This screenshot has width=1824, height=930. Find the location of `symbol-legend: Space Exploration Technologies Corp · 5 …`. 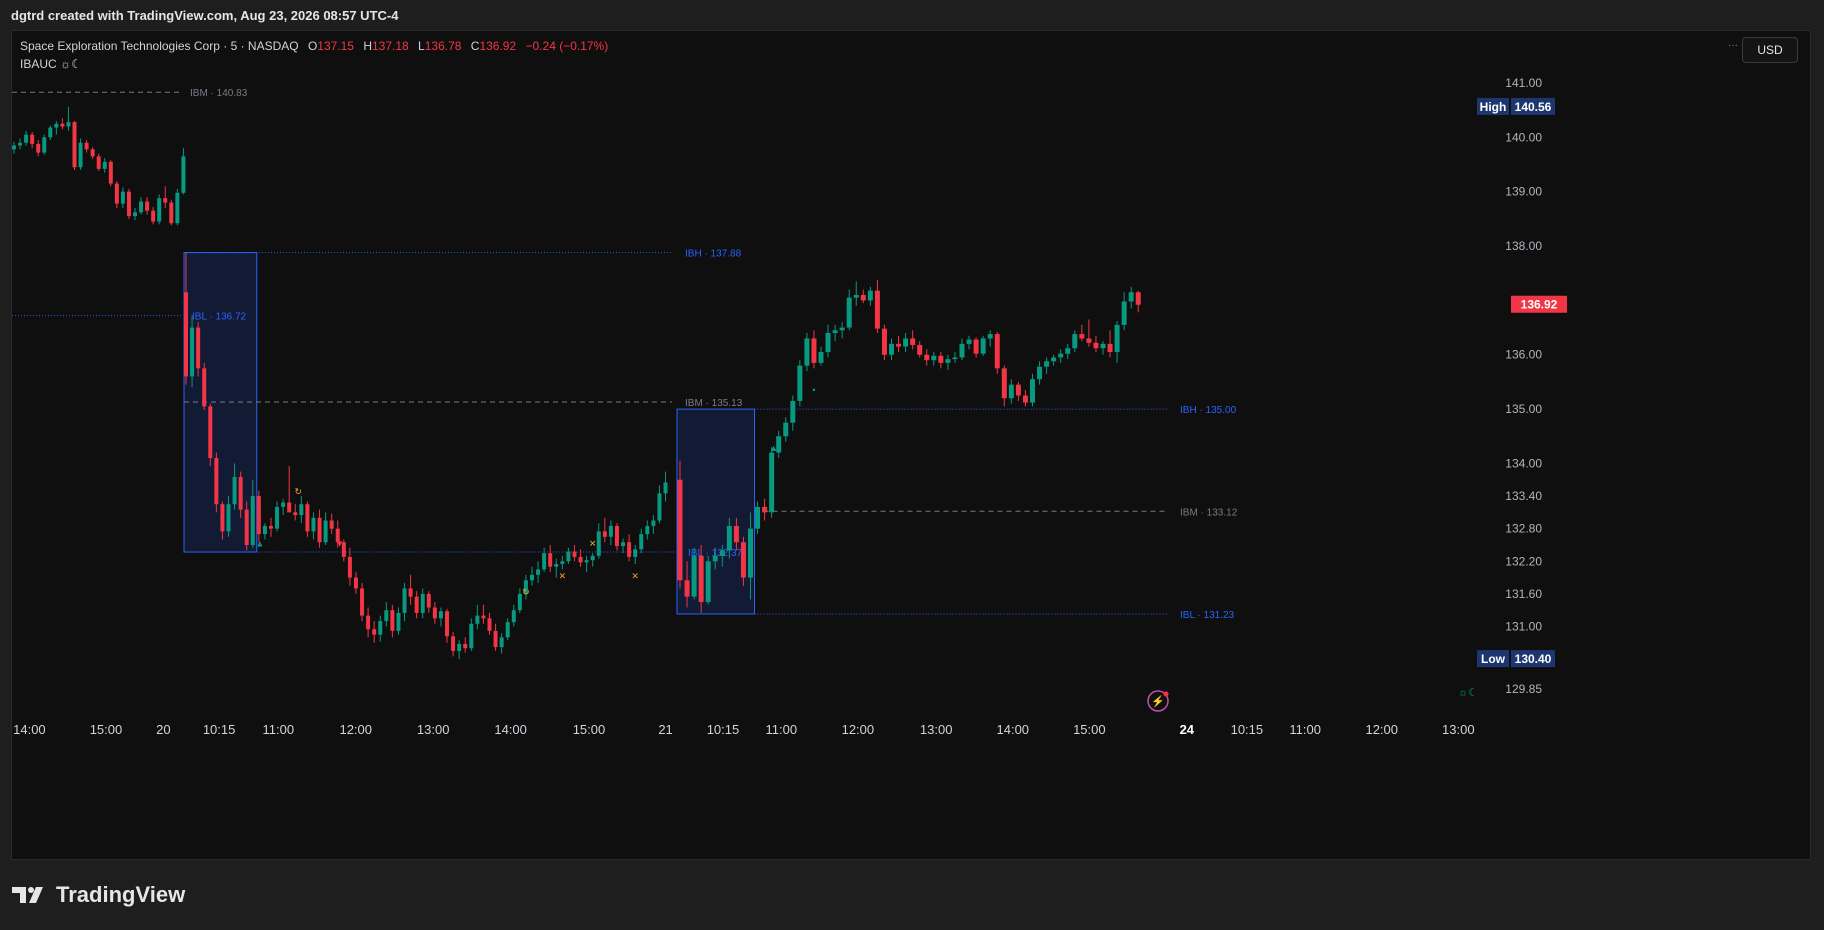

symbol-legend: Space Exploration Technologies Corp · 5 … is located at coordinates (314, 46).